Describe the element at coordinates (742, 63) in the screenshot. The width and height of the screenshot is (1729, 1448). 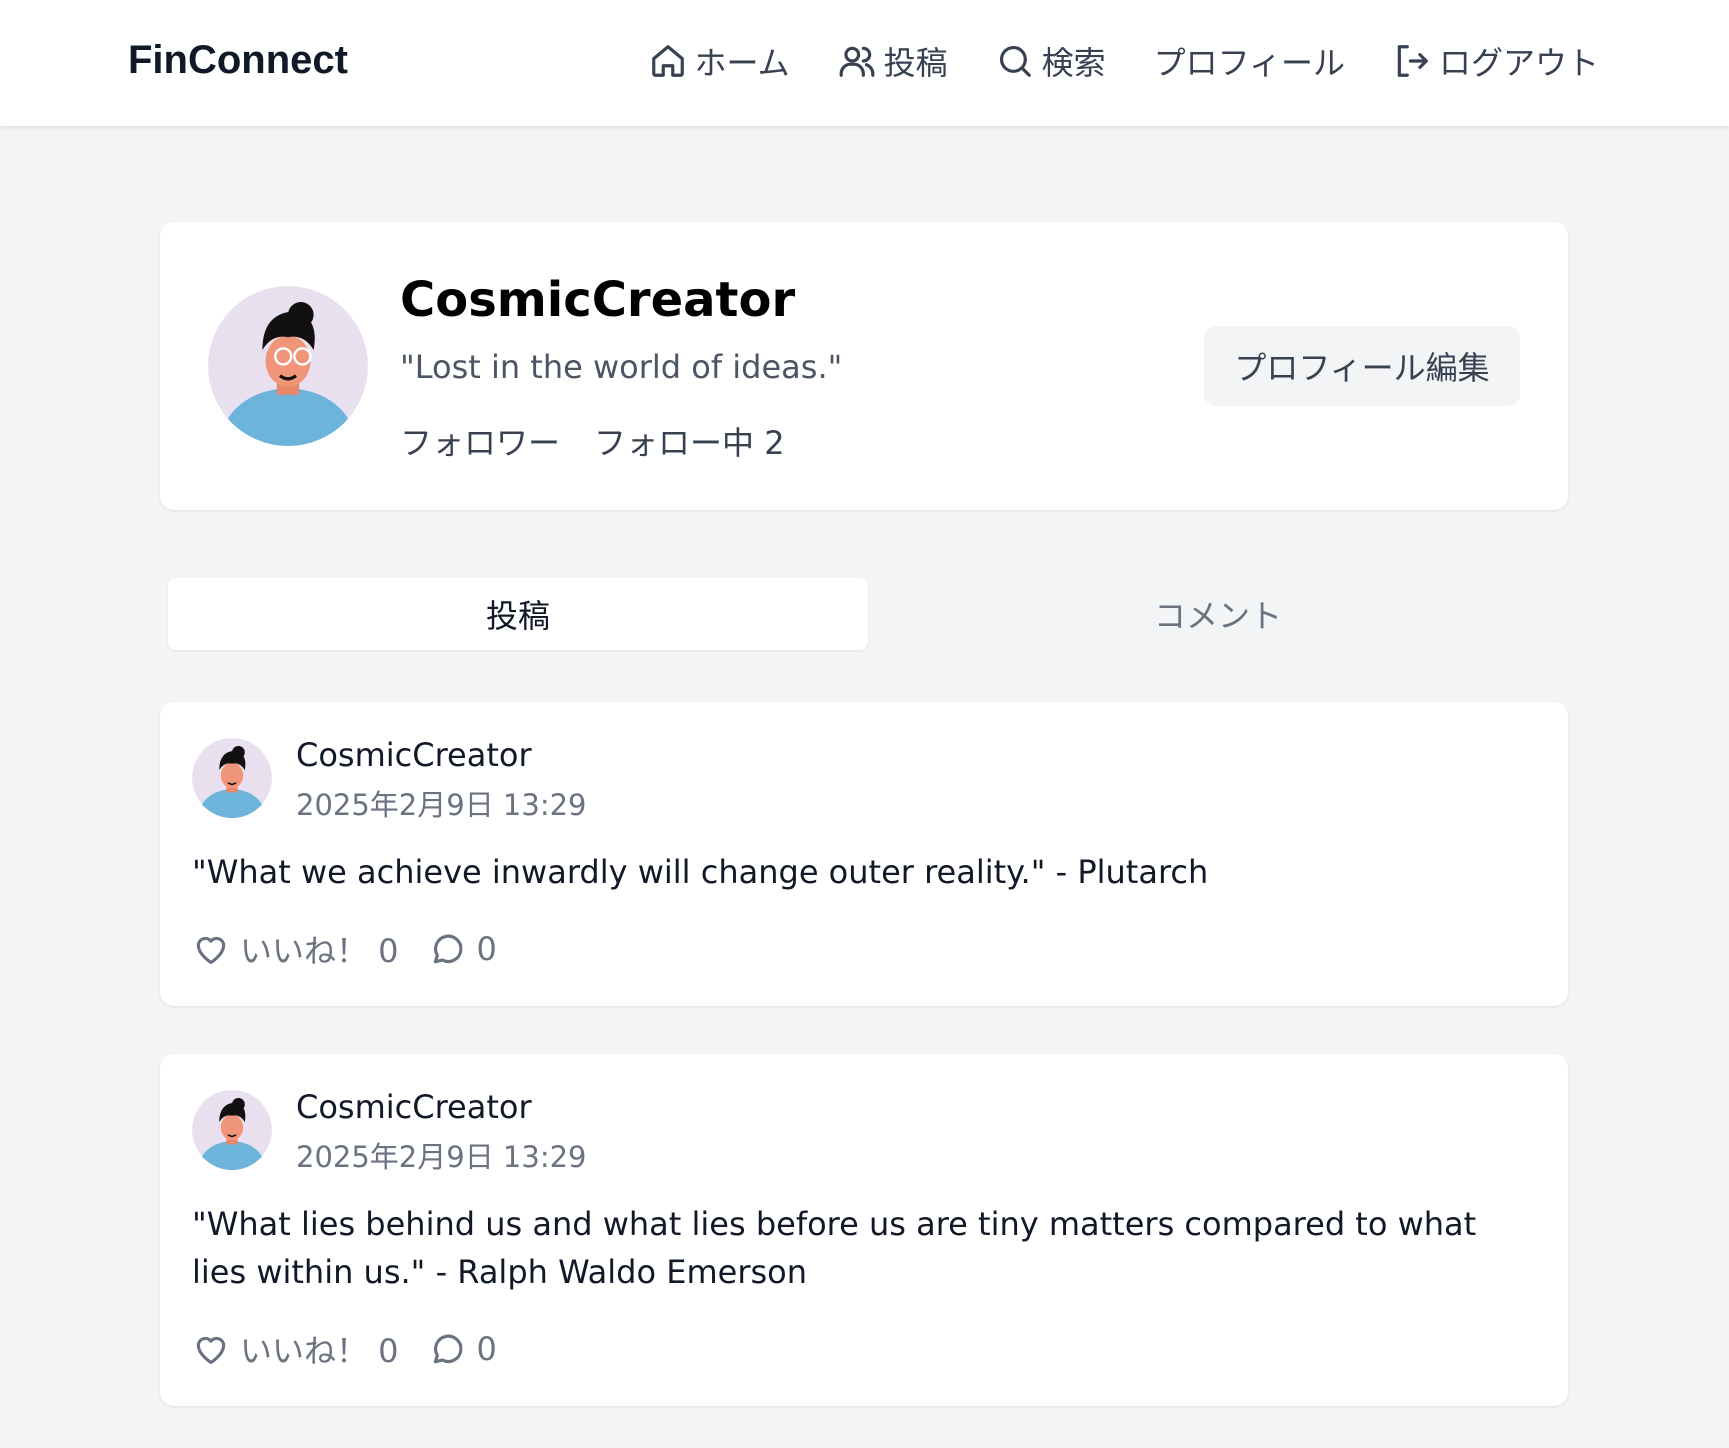
I see `nav-home-label: ホーム` at that location.